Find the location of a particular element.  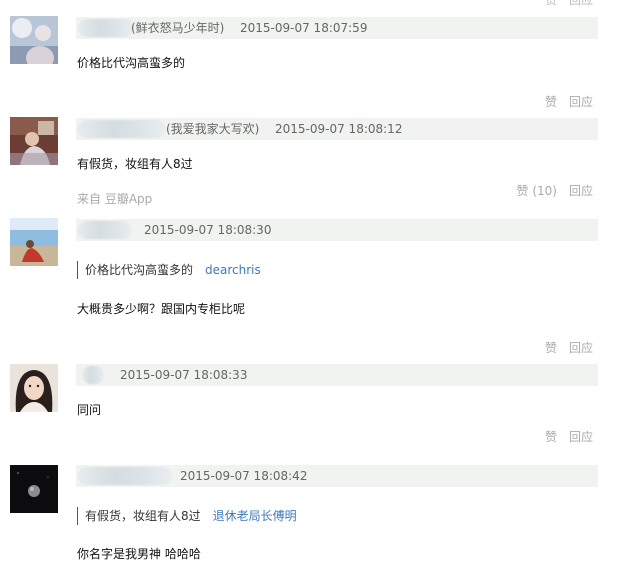

quoted-reply: 有假货，妆组有人8过 退休老局长傅明 is located at coordinates (187, 516).